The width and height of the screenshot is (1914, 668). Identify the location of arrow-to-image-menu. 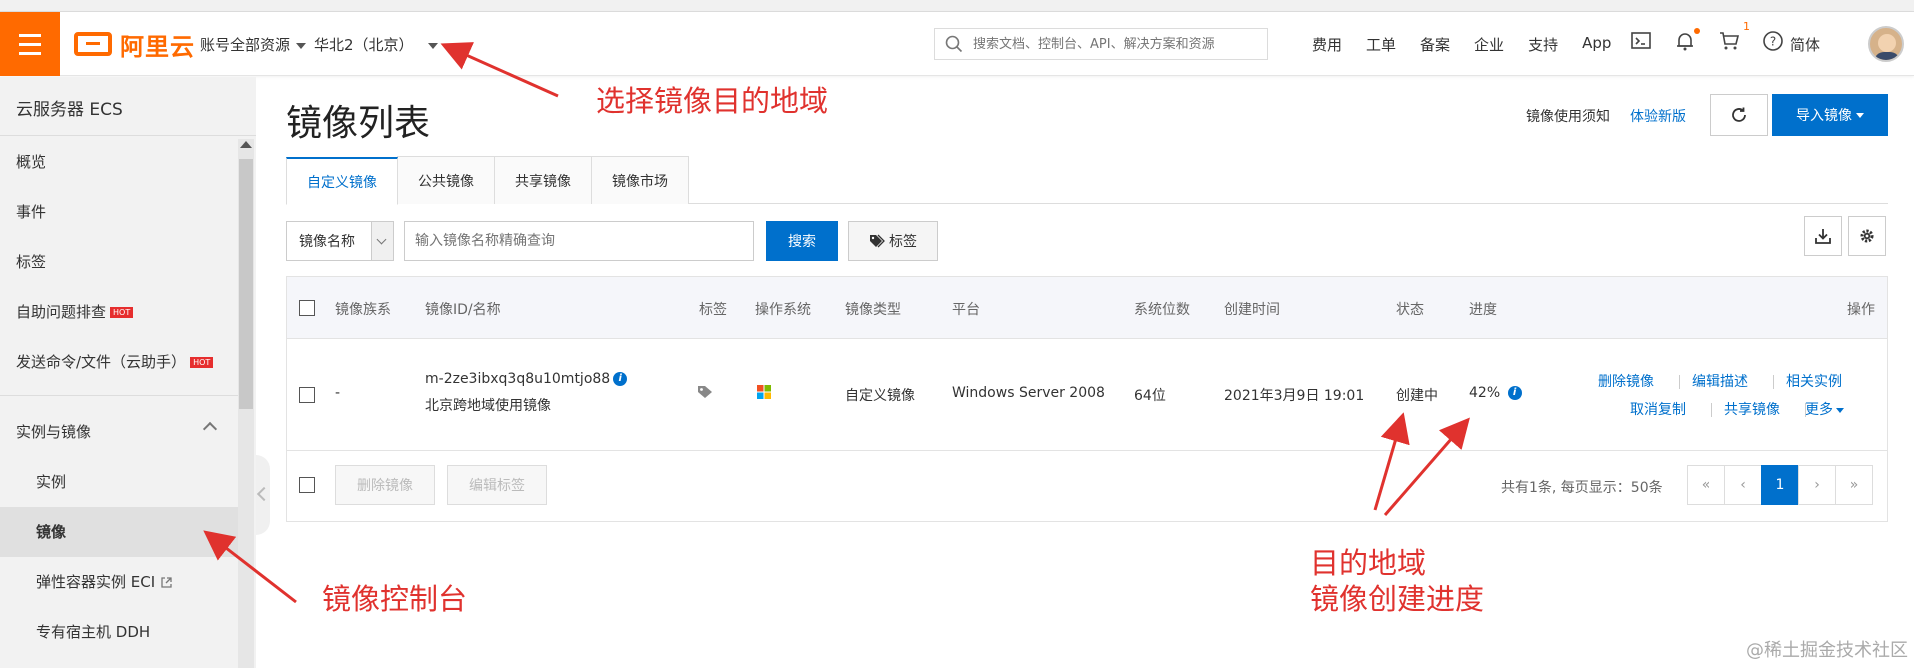
(250, 567).